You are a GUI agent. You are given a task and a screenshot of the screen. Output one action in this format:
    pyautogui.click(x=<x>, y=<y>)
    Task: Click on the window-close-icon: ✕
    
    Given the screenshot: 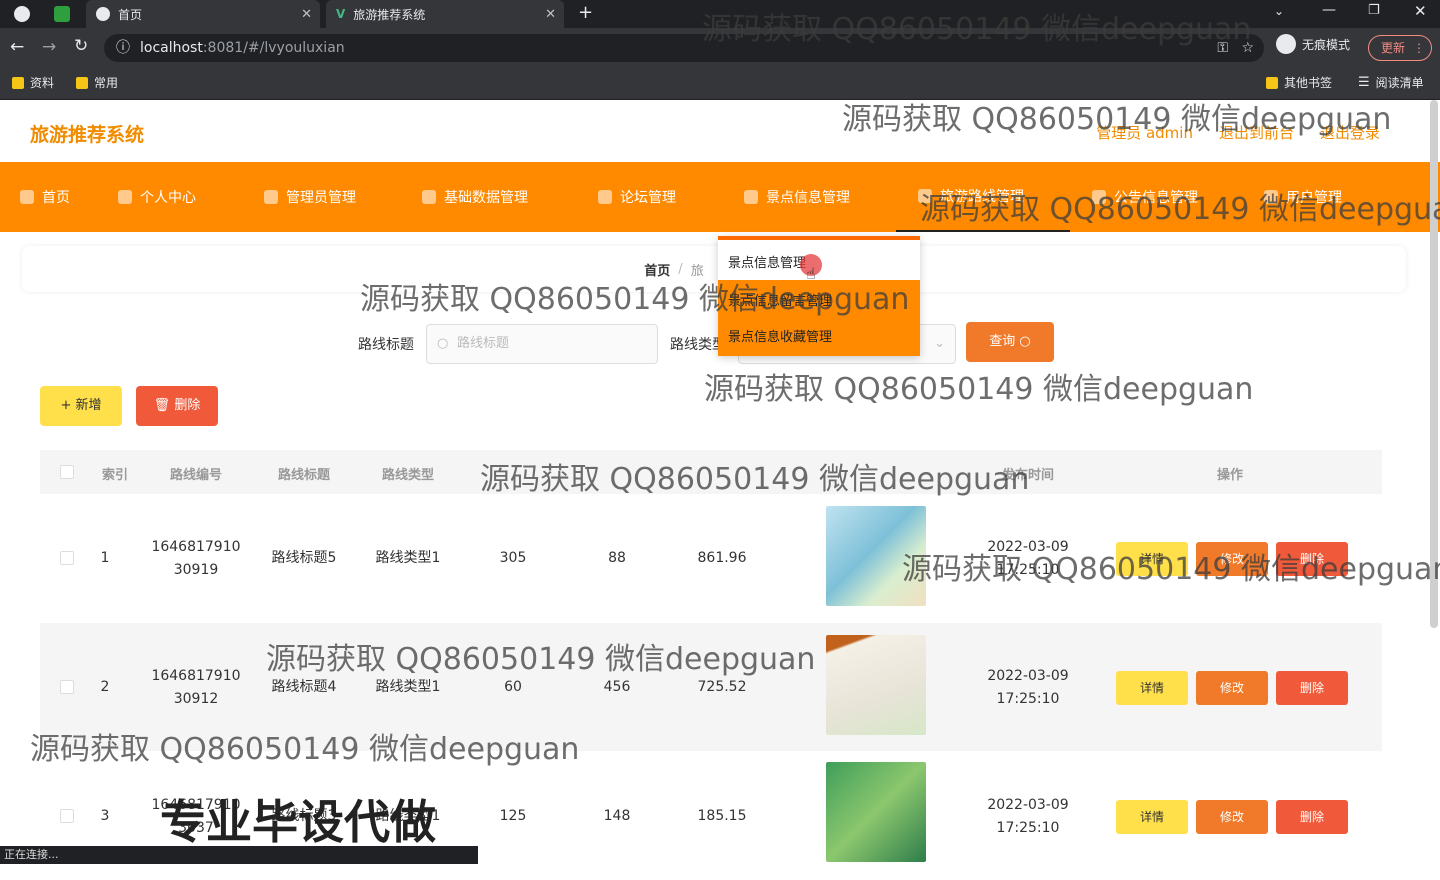 What is the action you would take?
    pyautogui.click(x=1420, y=11)
    